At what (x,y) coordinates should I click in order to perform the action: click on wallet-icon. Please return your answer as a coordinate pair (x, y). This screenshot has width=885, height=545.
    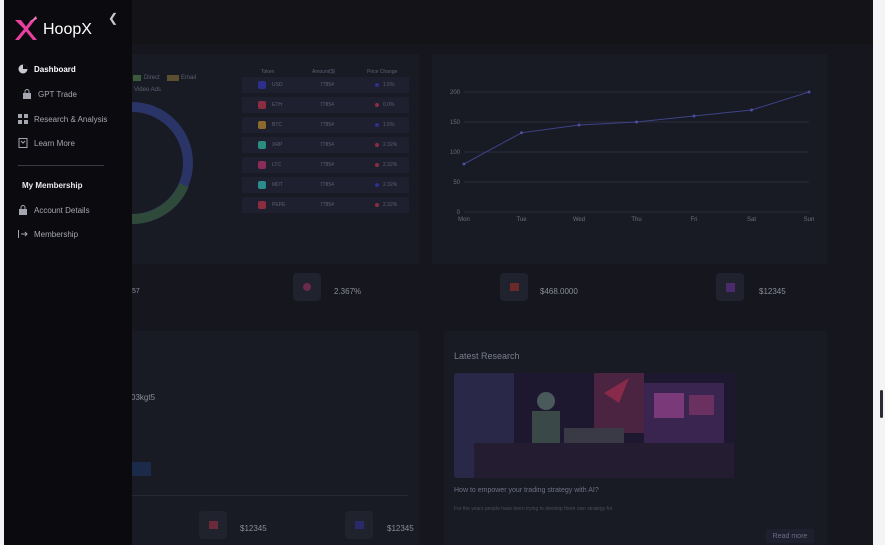
    Looking at the image, I should click on (213, 525).